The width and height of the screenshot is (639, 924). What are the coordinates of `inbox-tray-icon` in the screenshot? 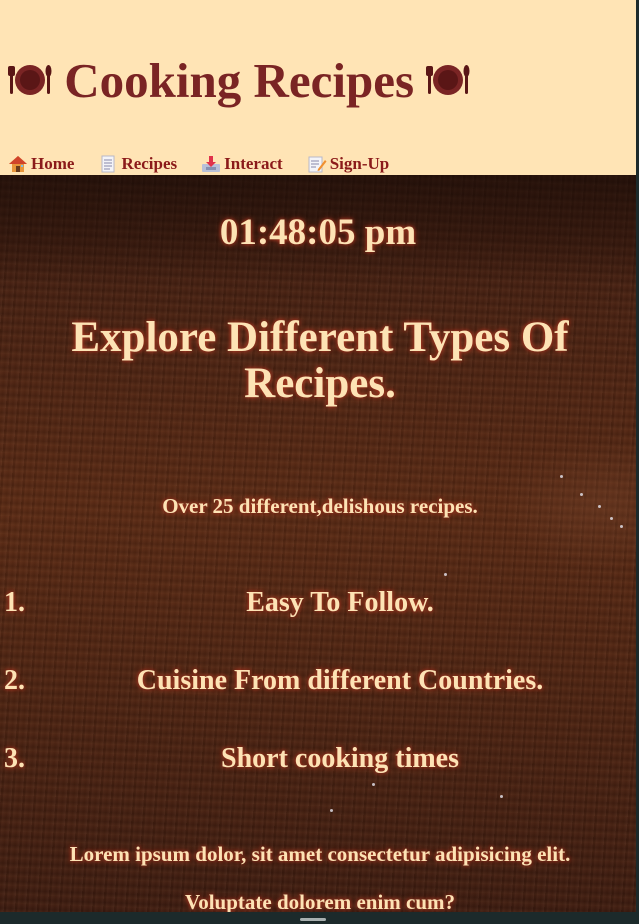 It's located at (211, 164).